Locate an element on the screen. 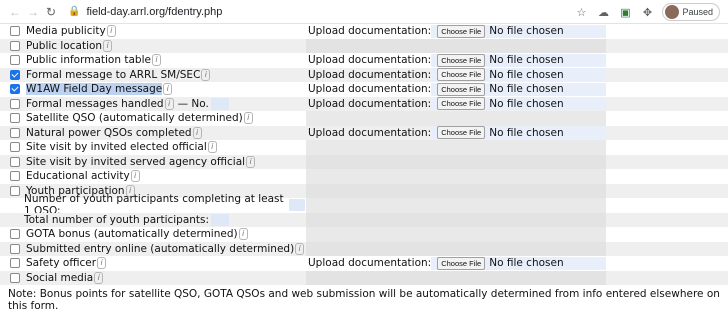  row-label-cell: Public information table i is located at coordinates (152, 60).